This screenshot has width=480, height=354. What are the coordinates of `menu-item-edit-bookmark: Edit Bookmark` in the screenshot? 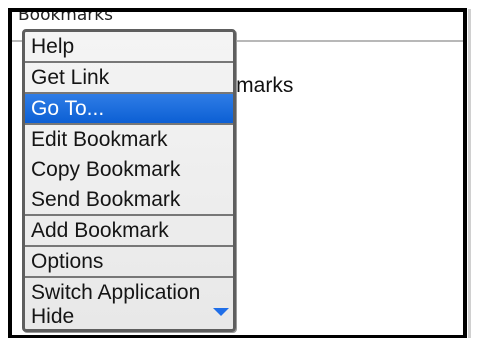 It's located at (129, 139).